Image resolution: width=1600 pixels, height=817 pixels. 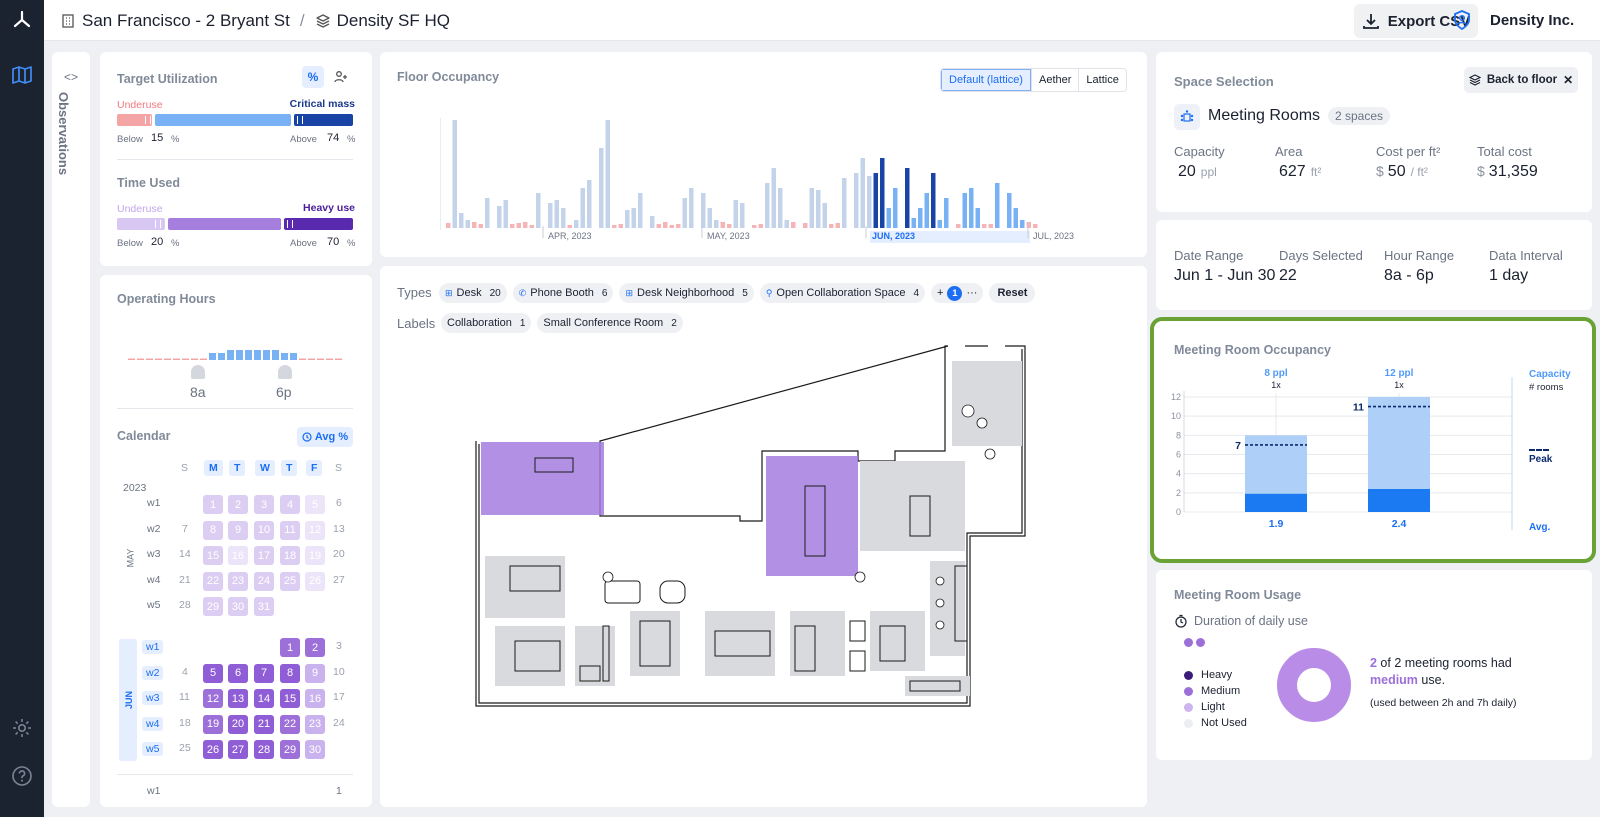 What do you see at coordinates (339, 697) in the screenshot?
I see `calendar-day: 17` at bounding box center [339, 697].